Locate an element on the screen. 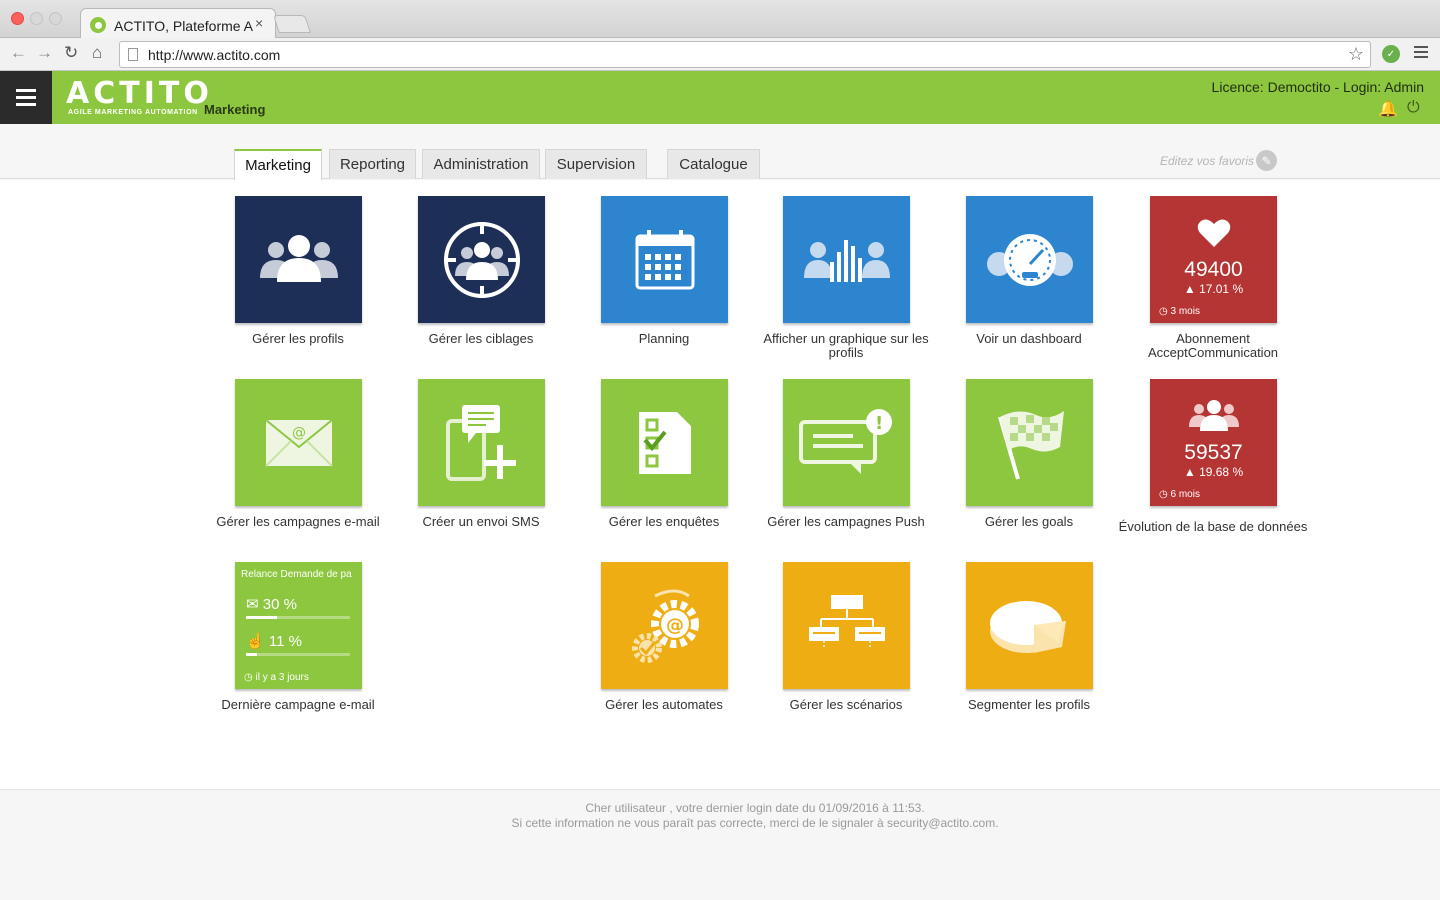 The width and height of the screenshot is (1440, 900). tile-label: Voir un dashboard is located at coordinates (1029, 338).